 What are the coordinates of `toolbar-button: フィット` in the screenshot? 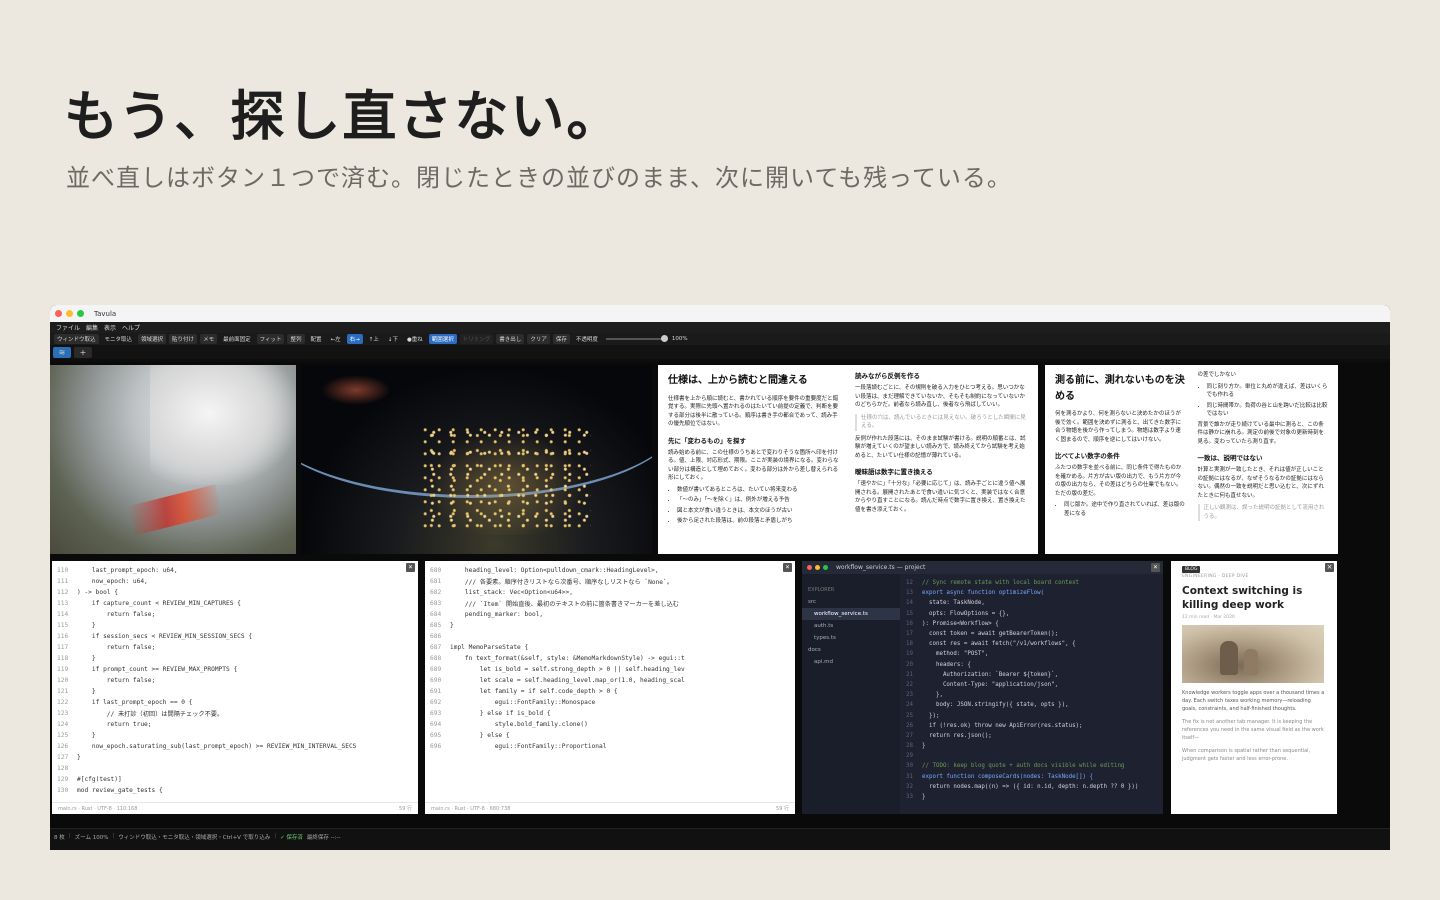 It's located at (270, 339).